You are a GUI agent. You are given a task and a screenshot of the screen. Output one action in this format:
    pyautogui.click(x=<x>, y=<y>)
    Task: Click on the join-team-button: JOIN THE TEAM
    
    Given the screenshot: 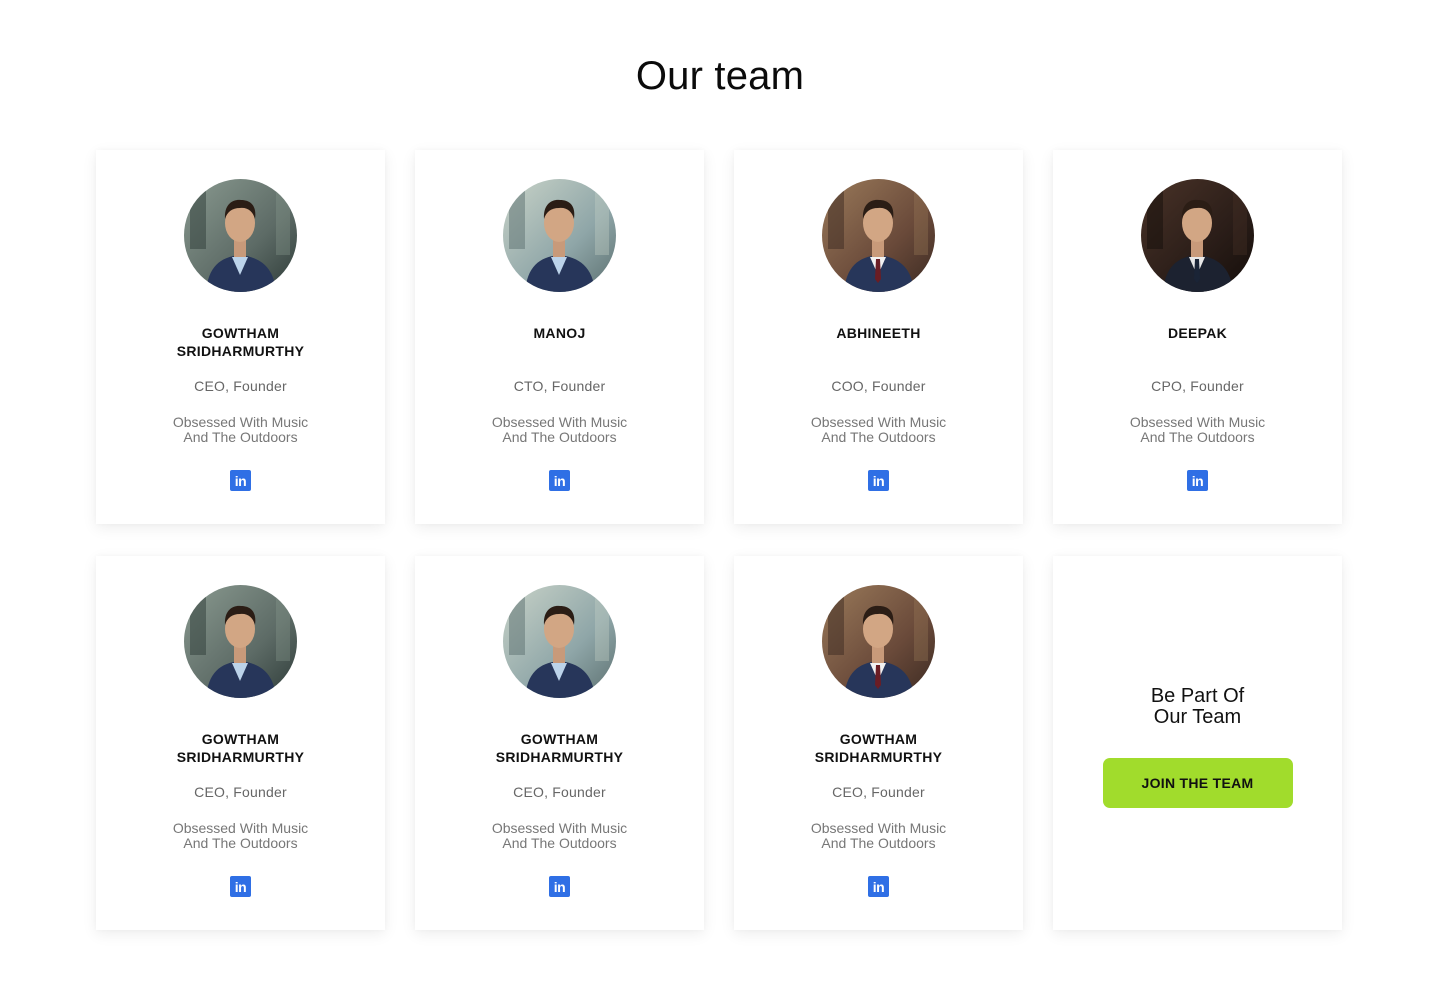 What is the action you would take?
    pyautogui.click(x=1197, y=783)
    